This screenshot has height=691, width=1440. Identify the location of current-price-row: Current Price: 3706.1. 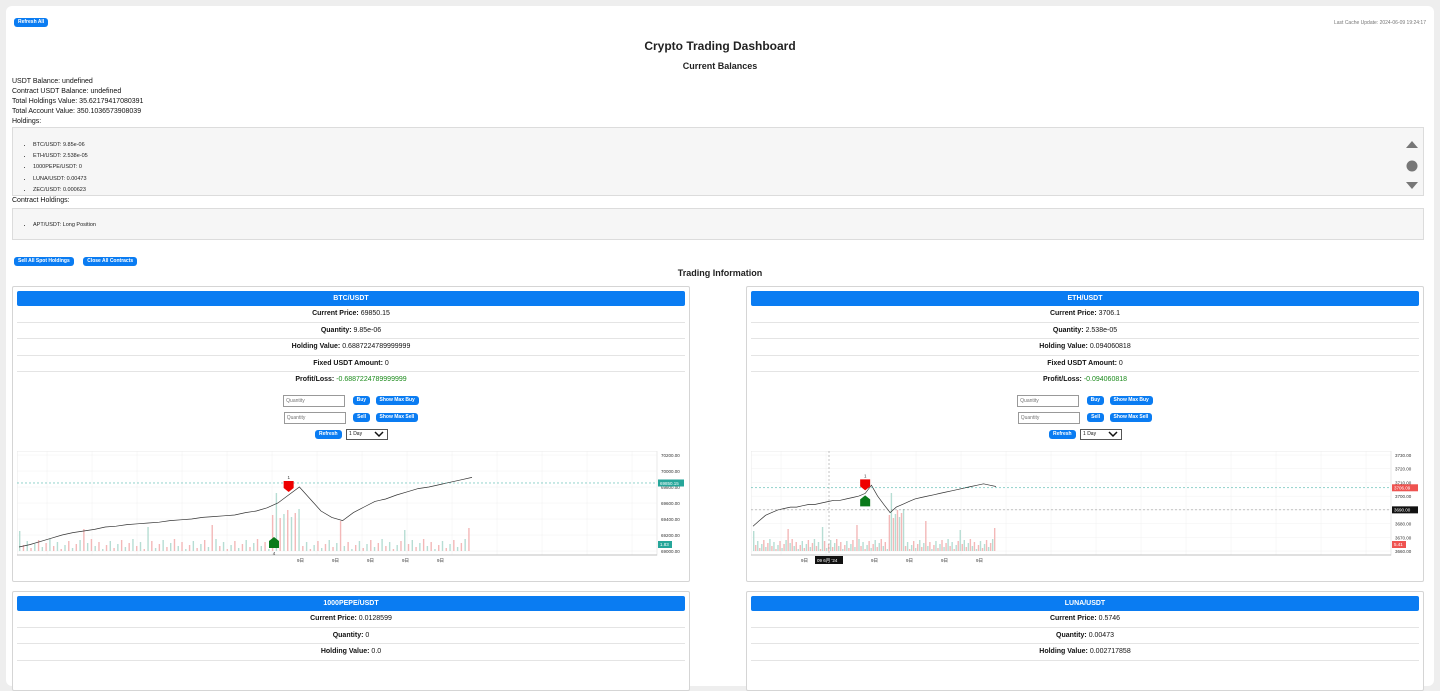
(1085, 314).